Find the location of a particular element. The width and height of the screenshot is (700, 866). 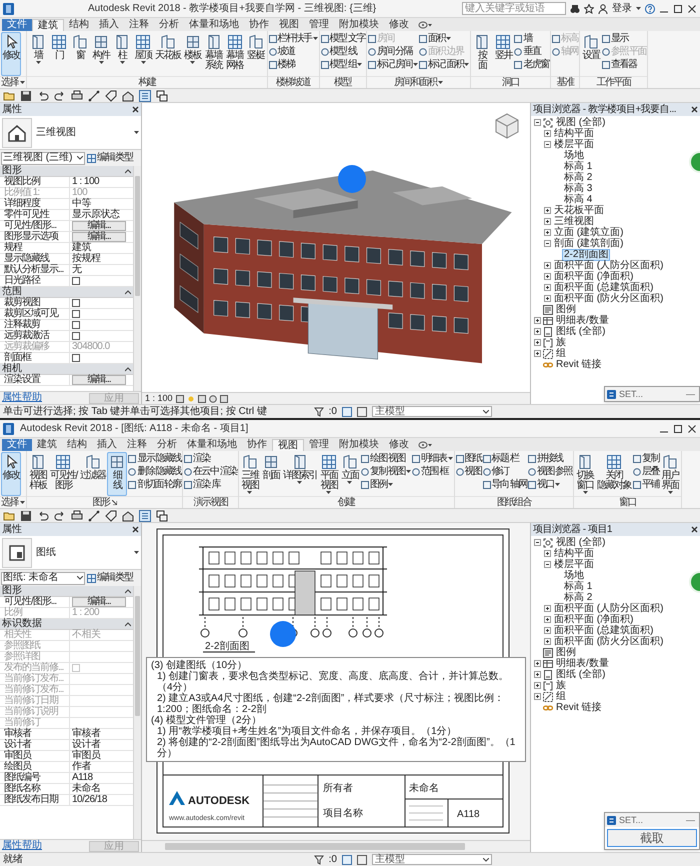

ribbon-tab: 文件 is located at coordinates (17, 25).